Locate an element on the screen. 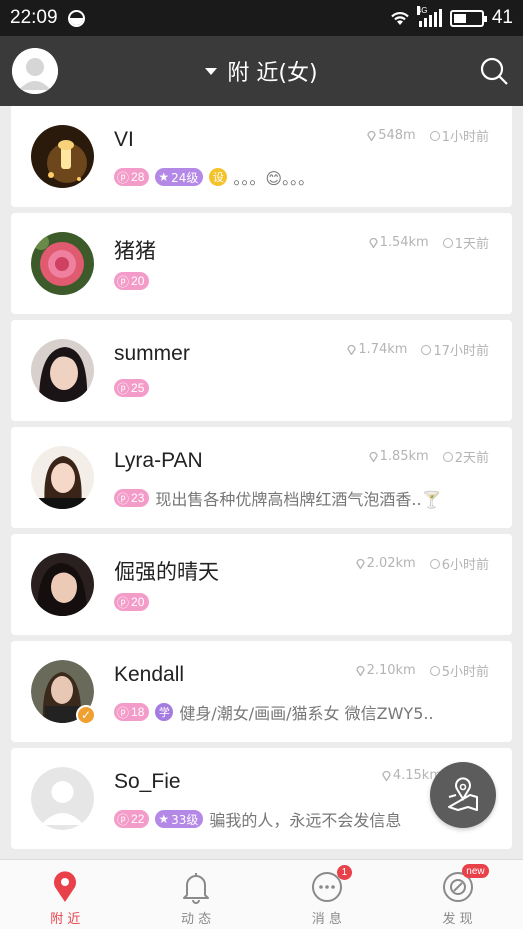 This screenshot has height=929, width=523. user-meta: 1.54km 1天前 is located at coordinates (428, 242).